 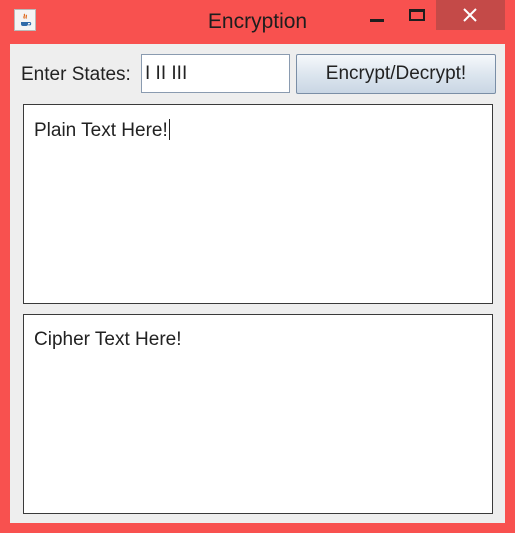 I want to click on encrypt-decrypt-button: Encrypt/Decrypt!, so click(x=396, y=74).